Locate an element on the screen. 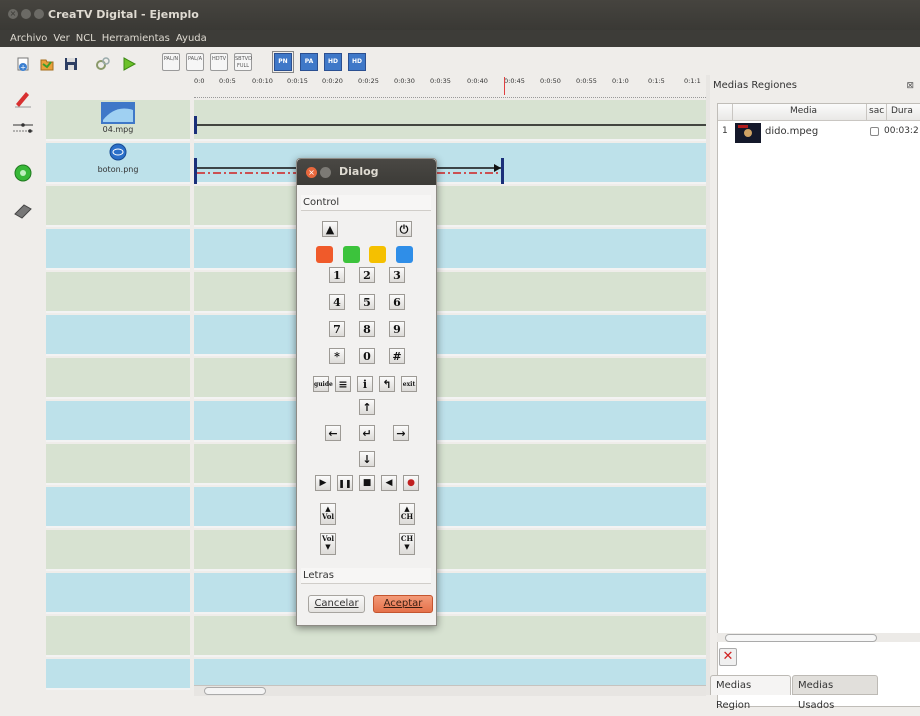  play-button is located at coordinates (129, 63).